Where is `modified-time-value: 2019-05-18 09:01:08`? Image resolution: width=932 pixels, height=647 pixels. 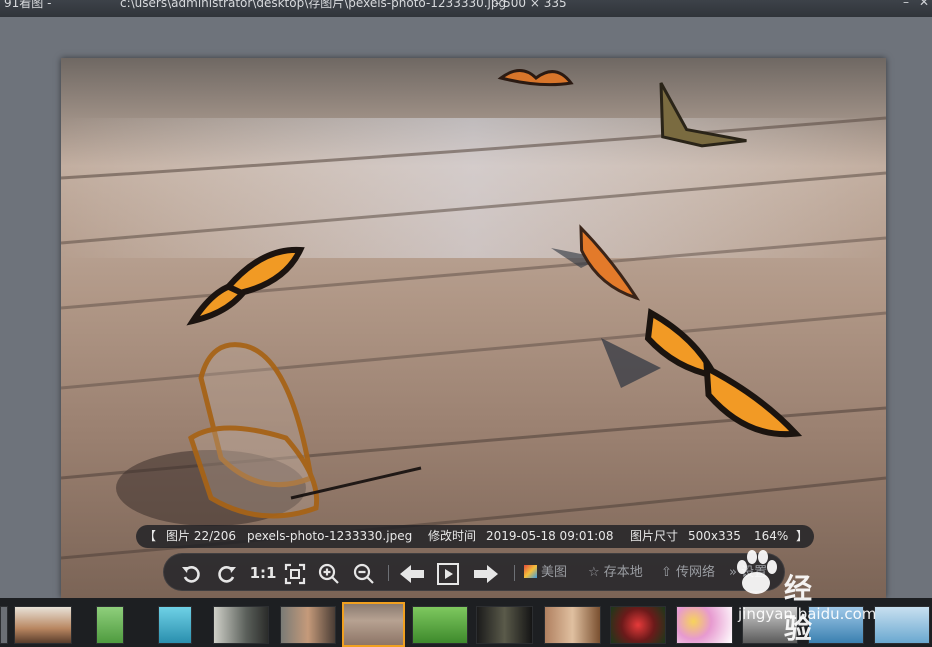 modified-time-value: 2019-05-18 09:01:08 is located at coordinates (550, 536).